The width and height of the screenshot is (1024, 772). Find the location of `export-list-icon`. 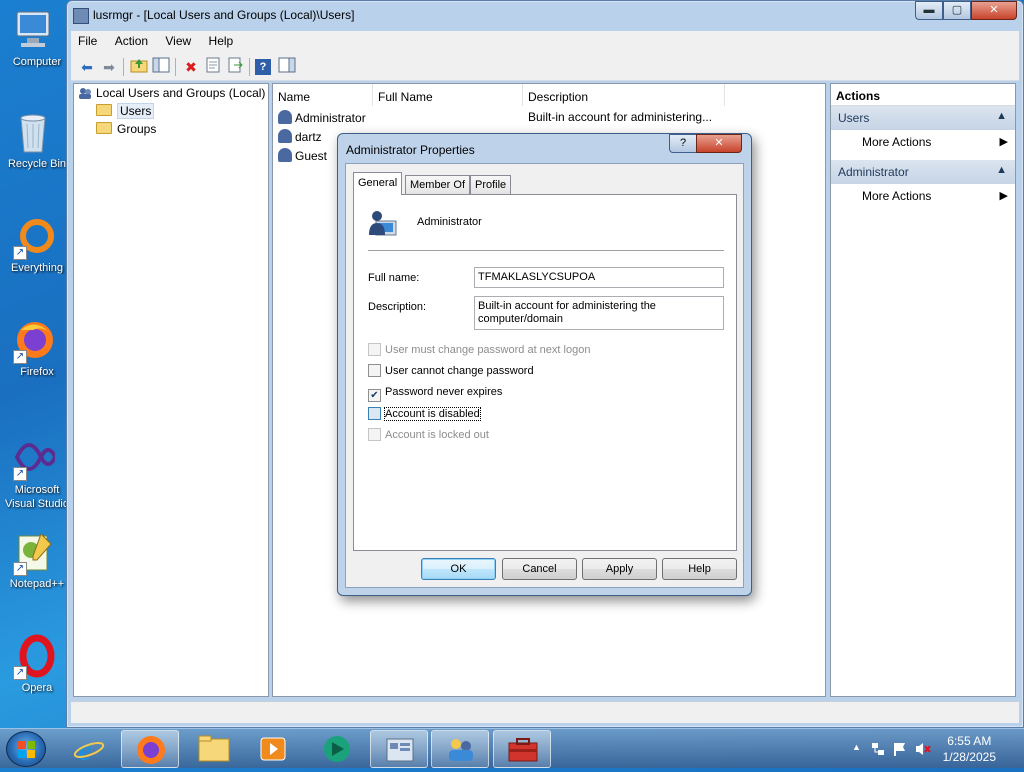

export-list-icon is located at coordinates (235, 67).